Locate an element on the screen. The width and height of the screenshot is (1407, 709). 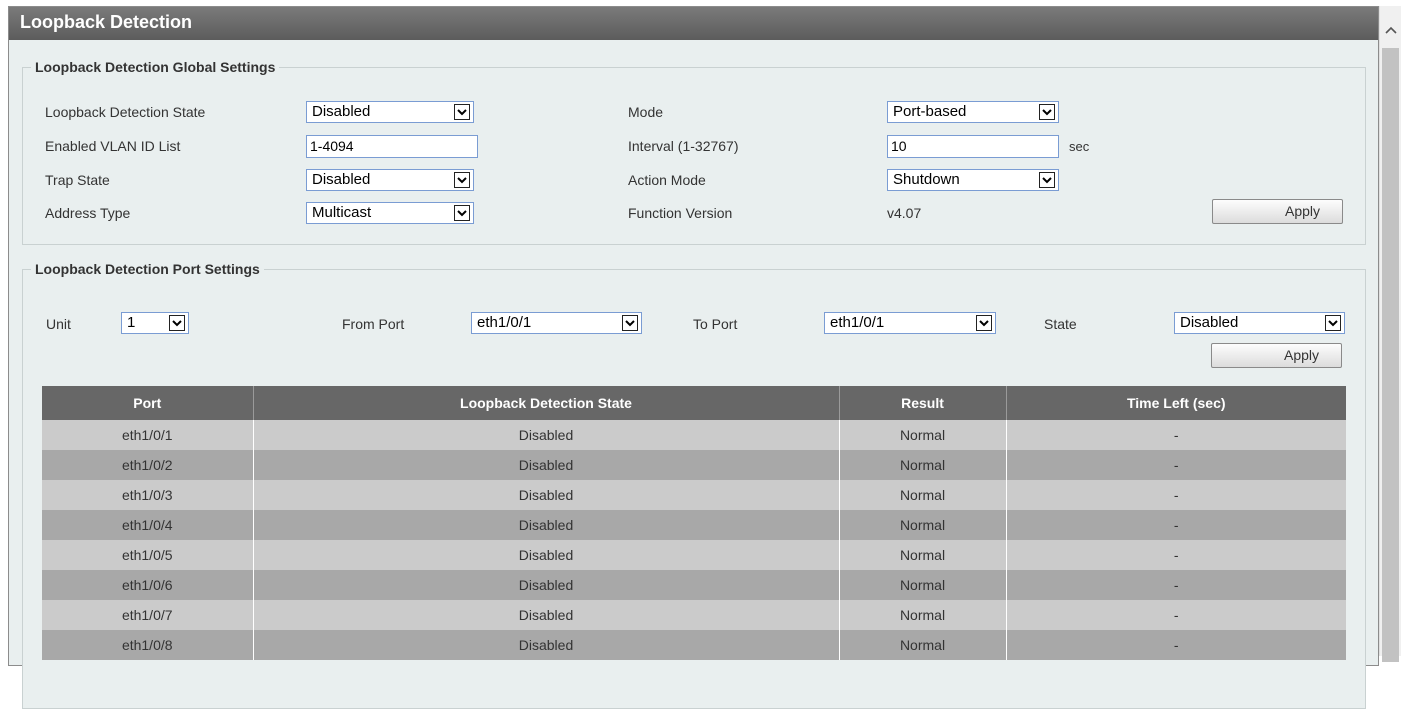
table-row: eth1/0/3 Disabled Normal - is located at coordinates (694, 495).